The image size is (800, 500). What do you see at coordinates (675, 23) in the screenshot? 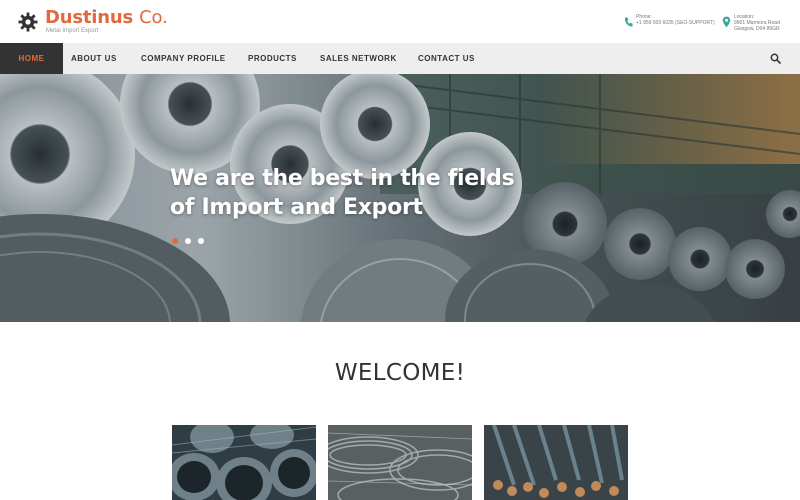
I see `phone-number: +1 959 603 6035 (SEO-SUPPORT)` at bounding box center [675, 23].